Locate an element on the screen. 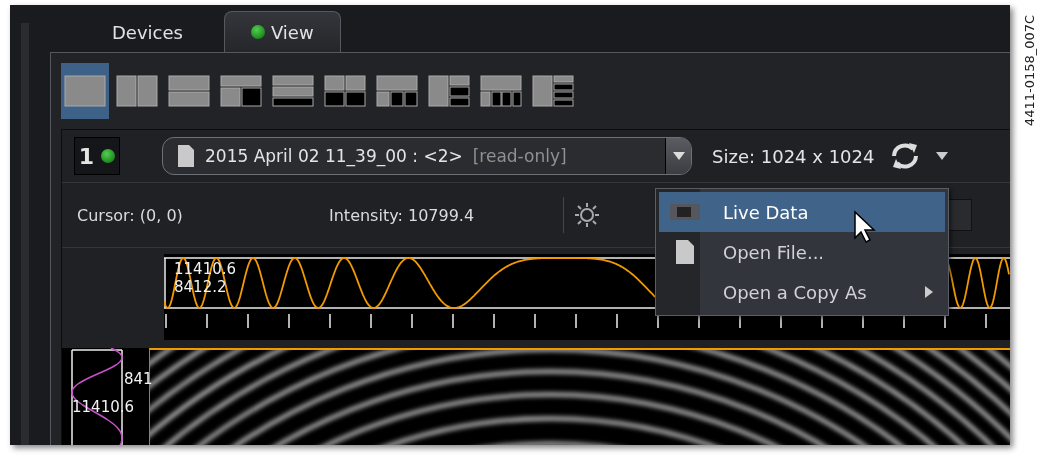 The width and height of the screenshot is (1064, 457). cursor-readout: Cursor: (0, 0) is located at coordinates (130, 215).